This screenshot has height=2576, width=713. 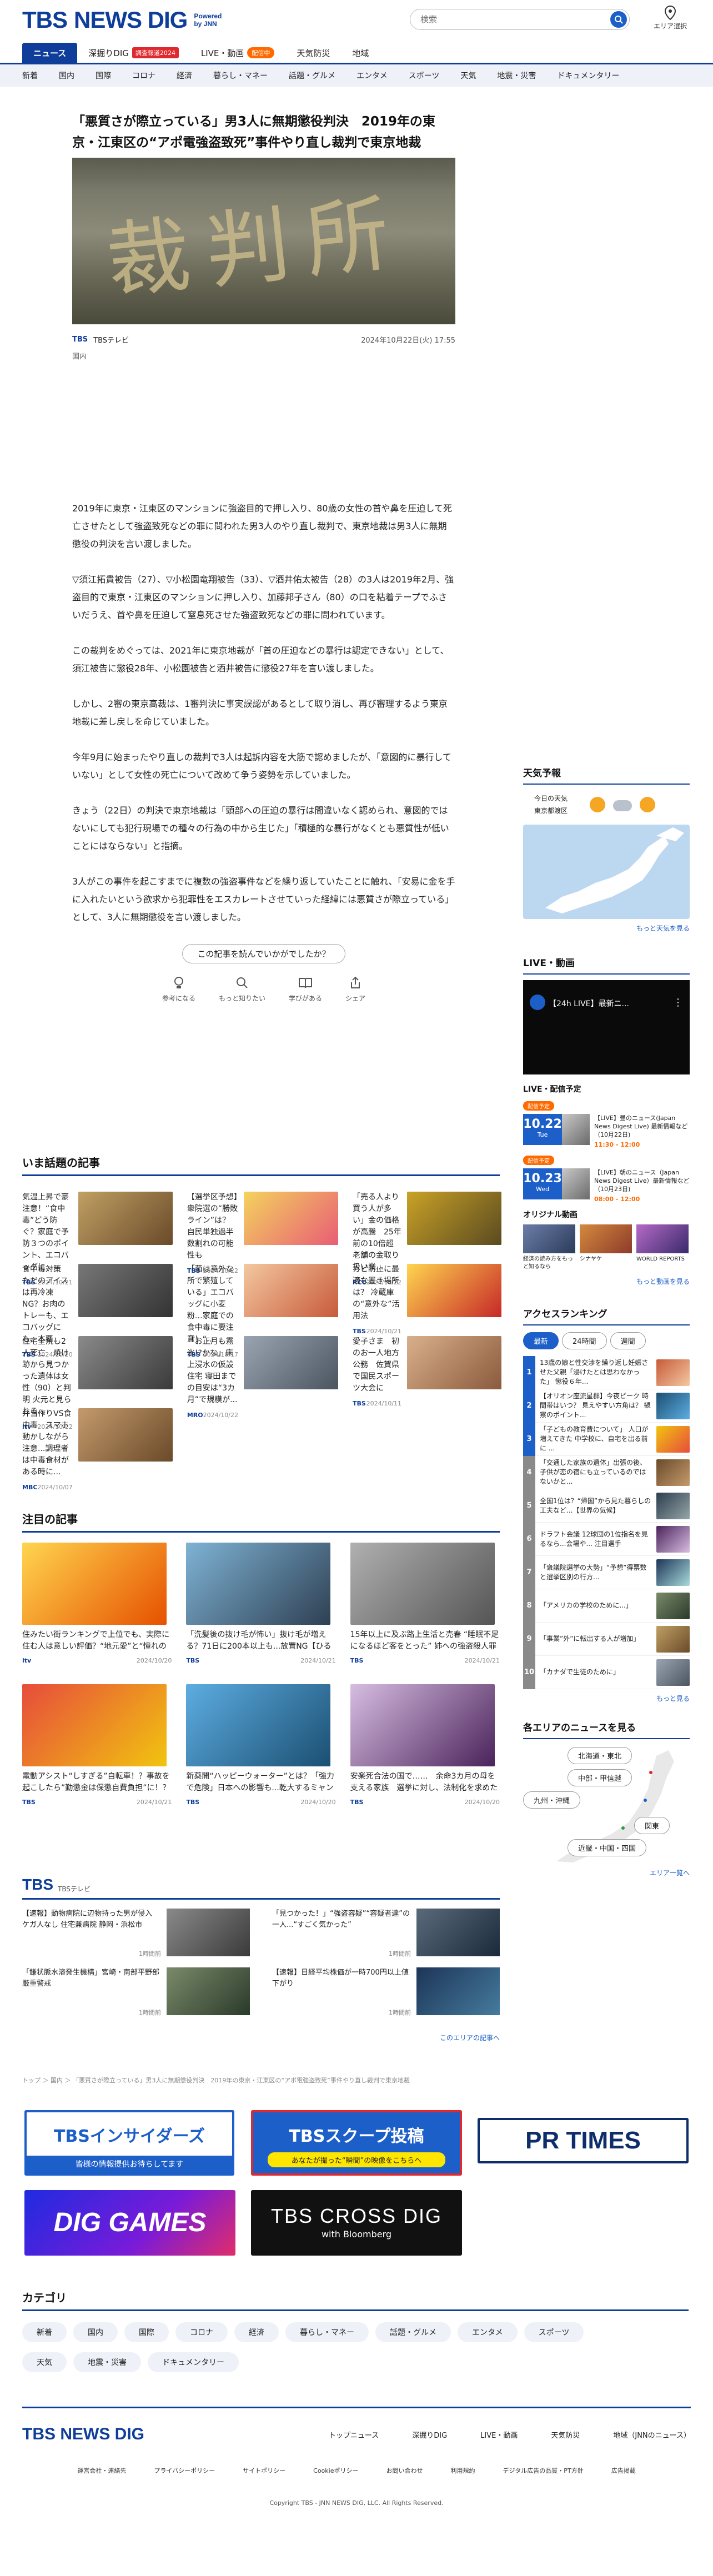 What do you see at coordinates (312, 75) in the screenshot?
I see `subnav-topics-gourmet: 話題・グルメ` at bounding box center [312, 75].